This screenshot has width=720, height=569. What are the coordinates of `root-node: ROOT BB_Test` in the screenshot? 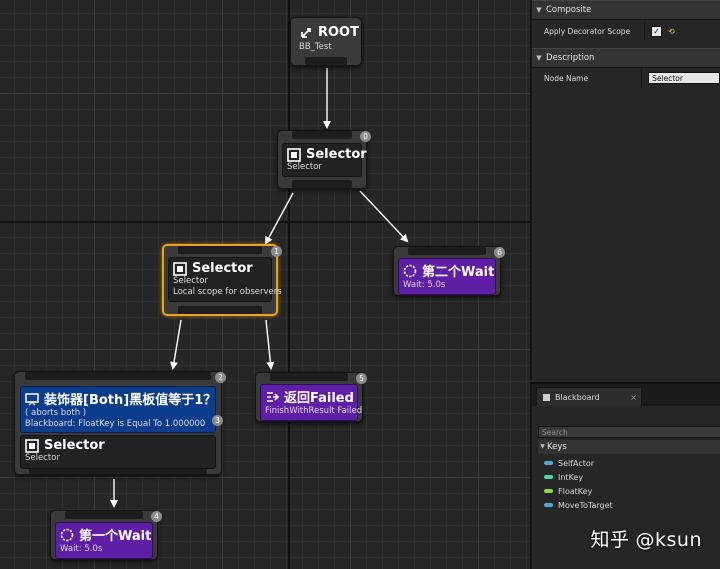 It's located at (326, 41).